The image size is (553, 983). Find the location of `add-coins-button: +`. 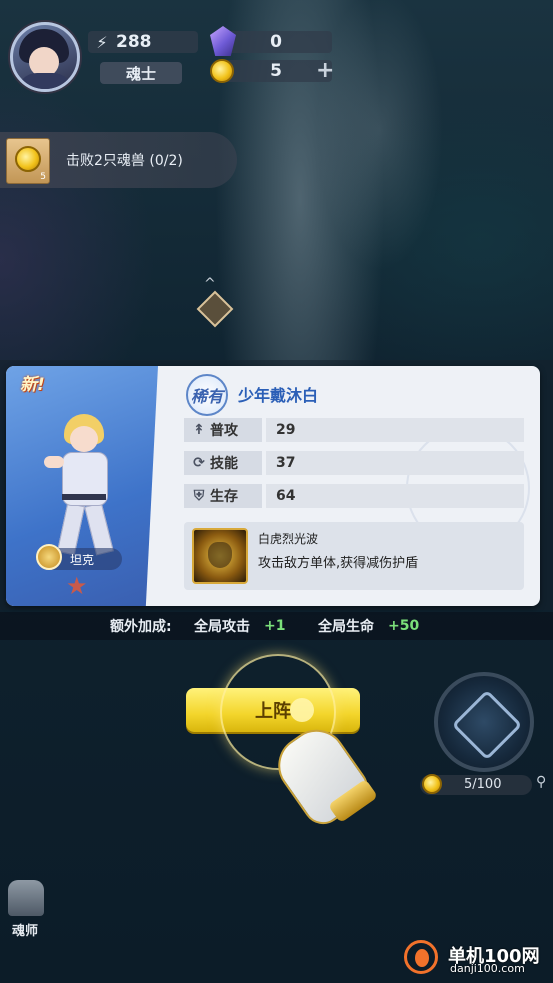

add-coins-button: + is located at coordinates (325, 70).